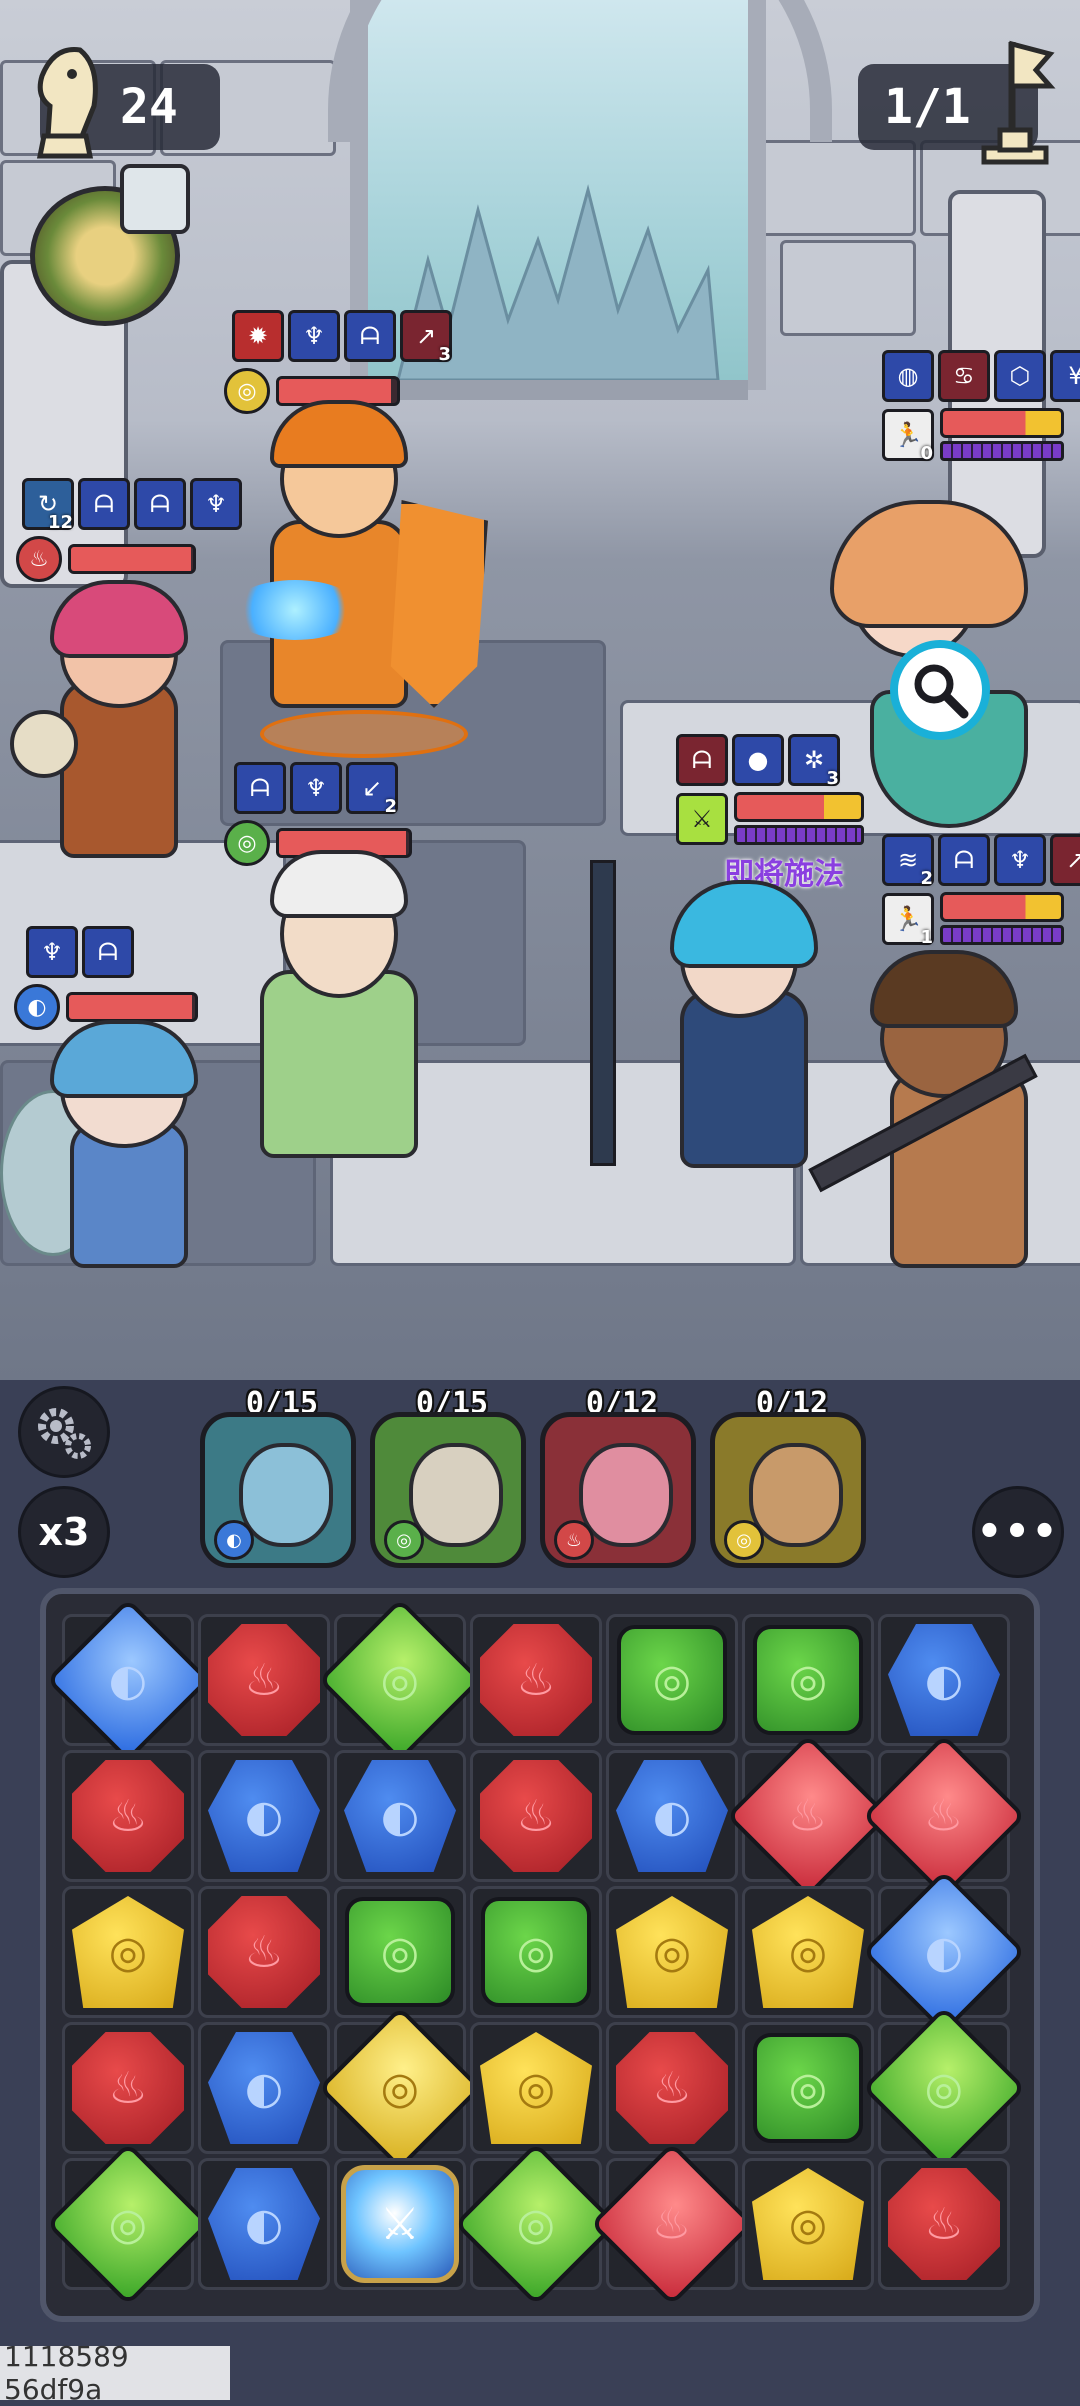 The height and width of the screenshot is (2406, 1080). What do you see at coordinates (120, 1140) in the screenshot?
I see `ally-fairy` at bounding box center [120, 1140].